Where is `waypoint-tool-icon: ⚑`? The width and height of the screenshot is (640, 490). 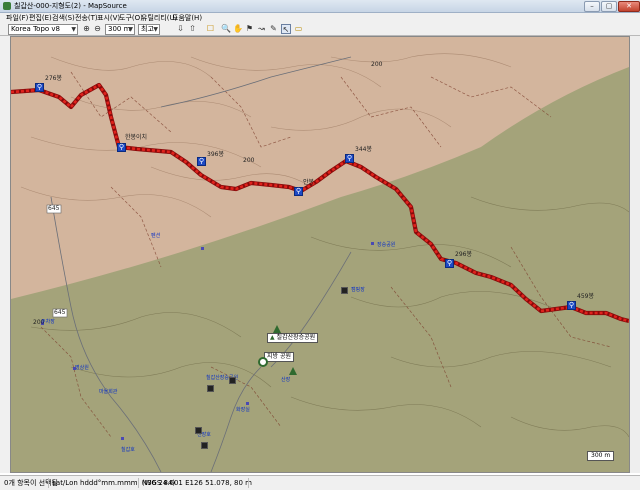
waypoint-tool-icon: ⚑ is located at coordinates (249, 28).